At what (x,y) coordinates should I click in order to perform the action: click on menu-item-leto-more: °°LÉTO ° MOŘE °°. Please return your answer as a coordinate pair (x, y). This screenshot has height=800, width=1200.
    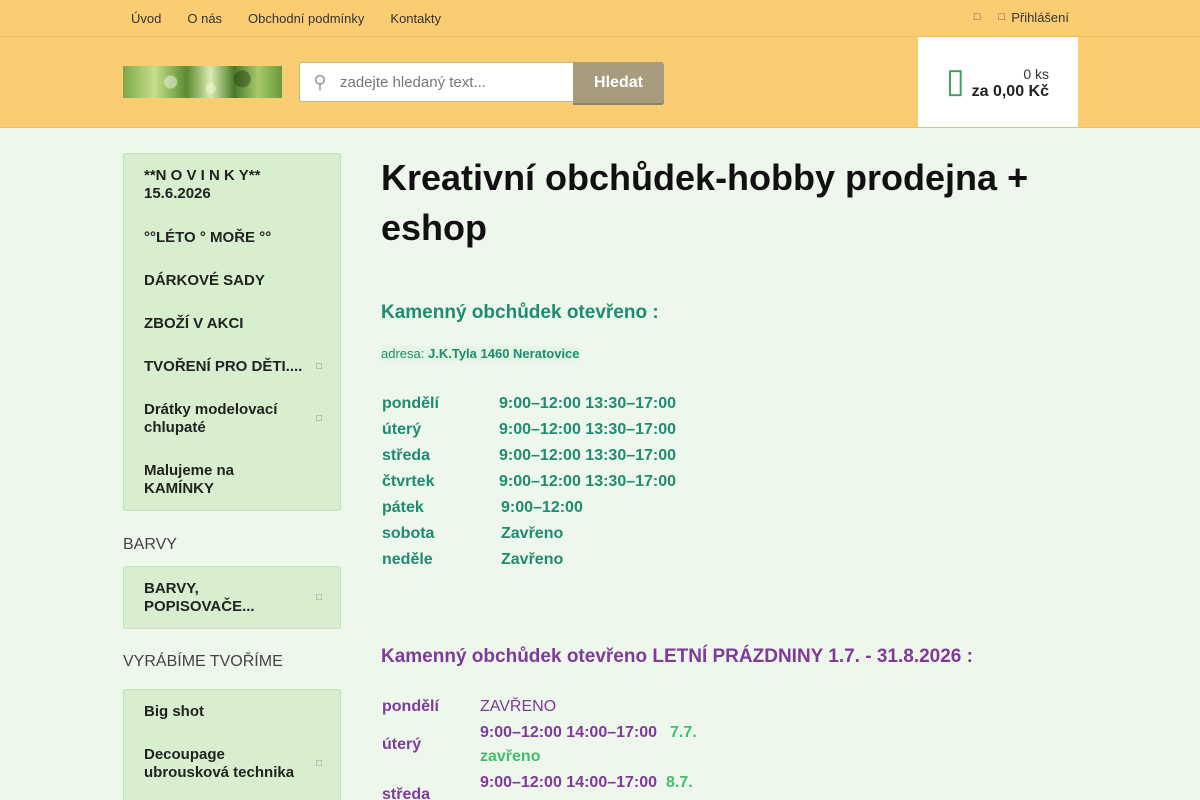
    Looking at the image, I should click on (232, 237).